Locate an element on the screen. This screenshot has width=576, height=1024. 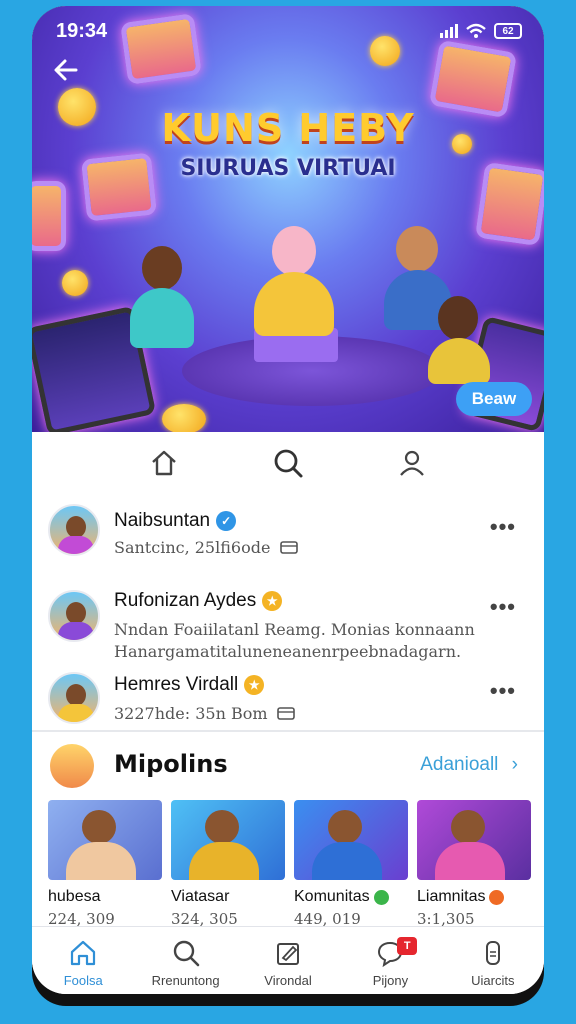
community-card: Viatasar 324, 305 is located at coordinates (228, 864).